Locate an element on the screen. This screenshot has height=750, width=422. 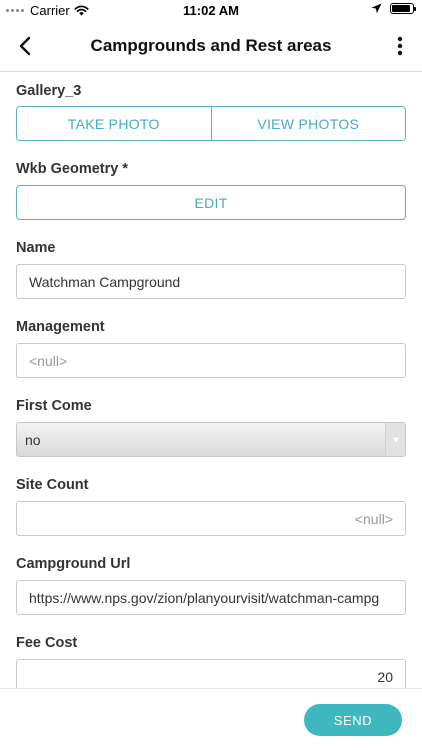
gallery-button-group: TAKE PHOTO VIEW PHOTOS is located at coordinates (211, 123).